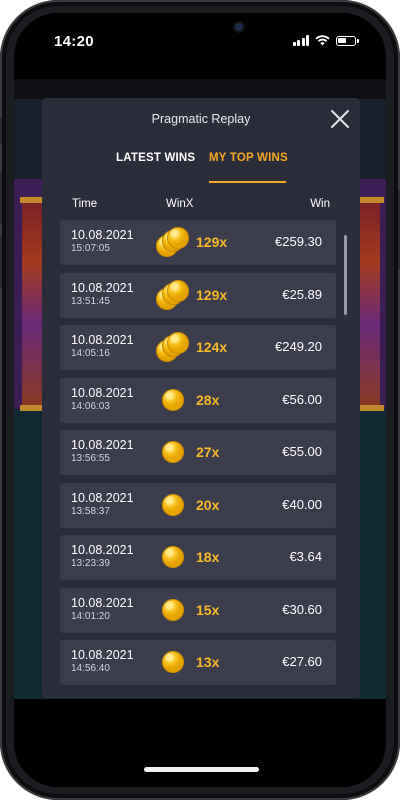  Describe the element at coordinates (180, 204) in the screenshot. I see `column-header-winx: WinX` at that location.